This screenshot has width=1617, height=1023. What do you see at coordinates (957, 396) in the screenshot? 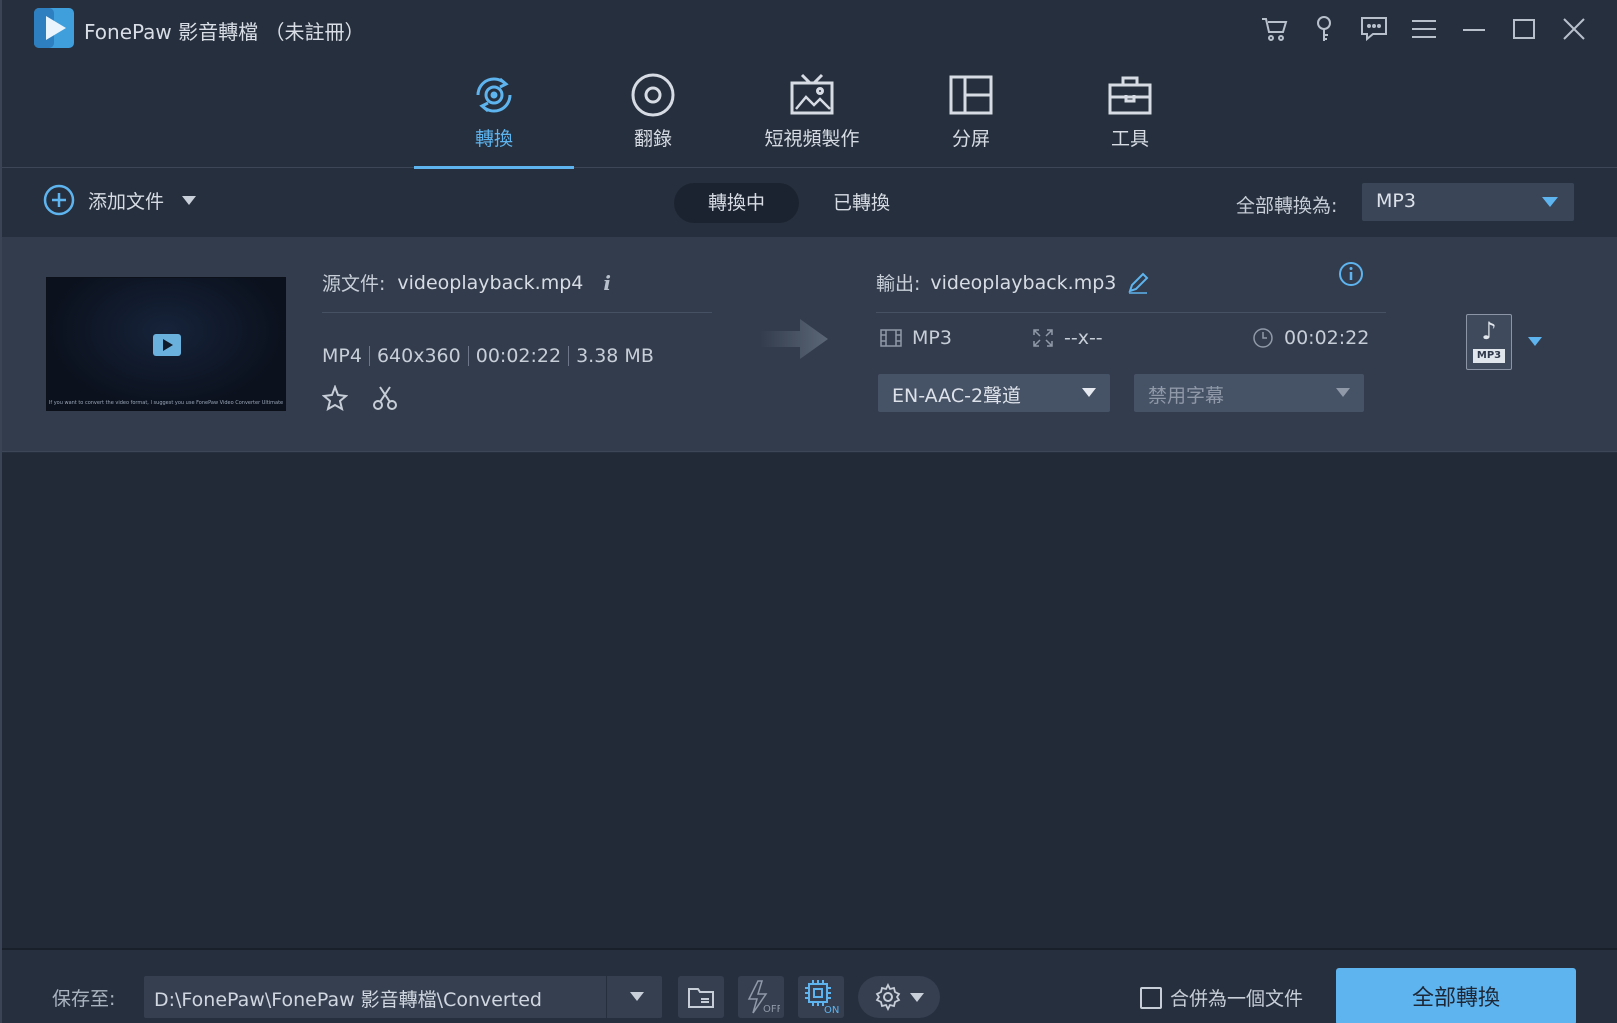
I see `audio-track-value: EN-AAC-2聲道` at bounding box center [957, 396].